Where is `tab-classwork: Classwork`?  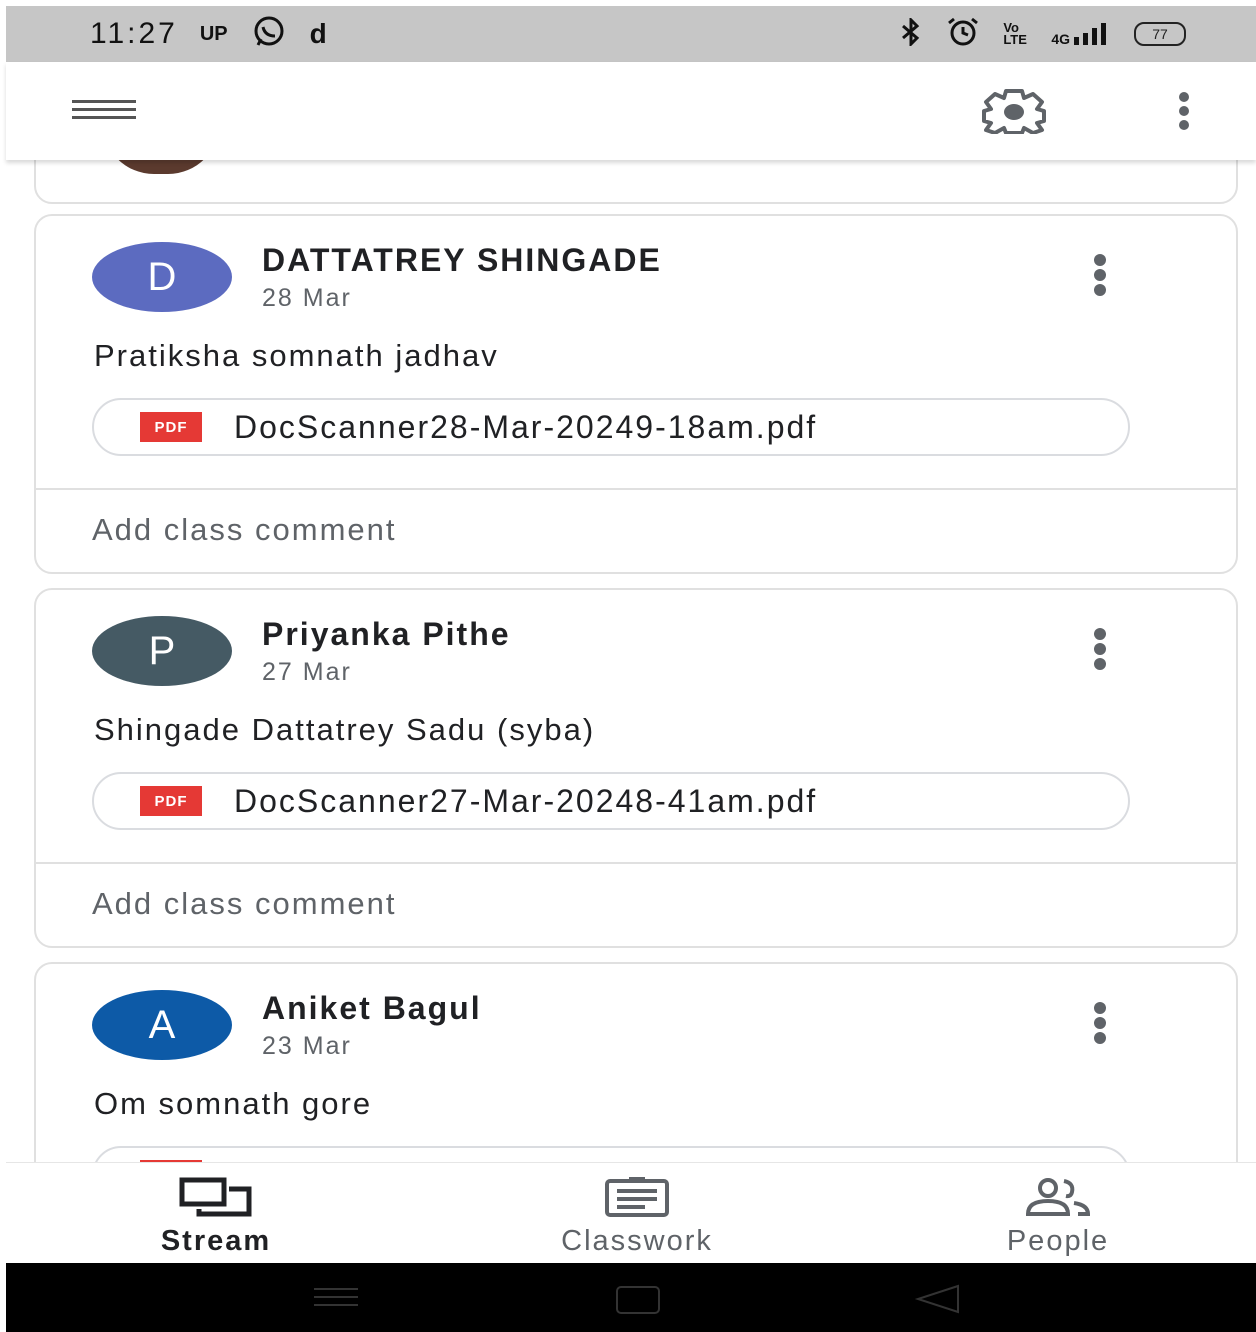 tab-classwork: Classwork is located at coordinates (637, 1216).